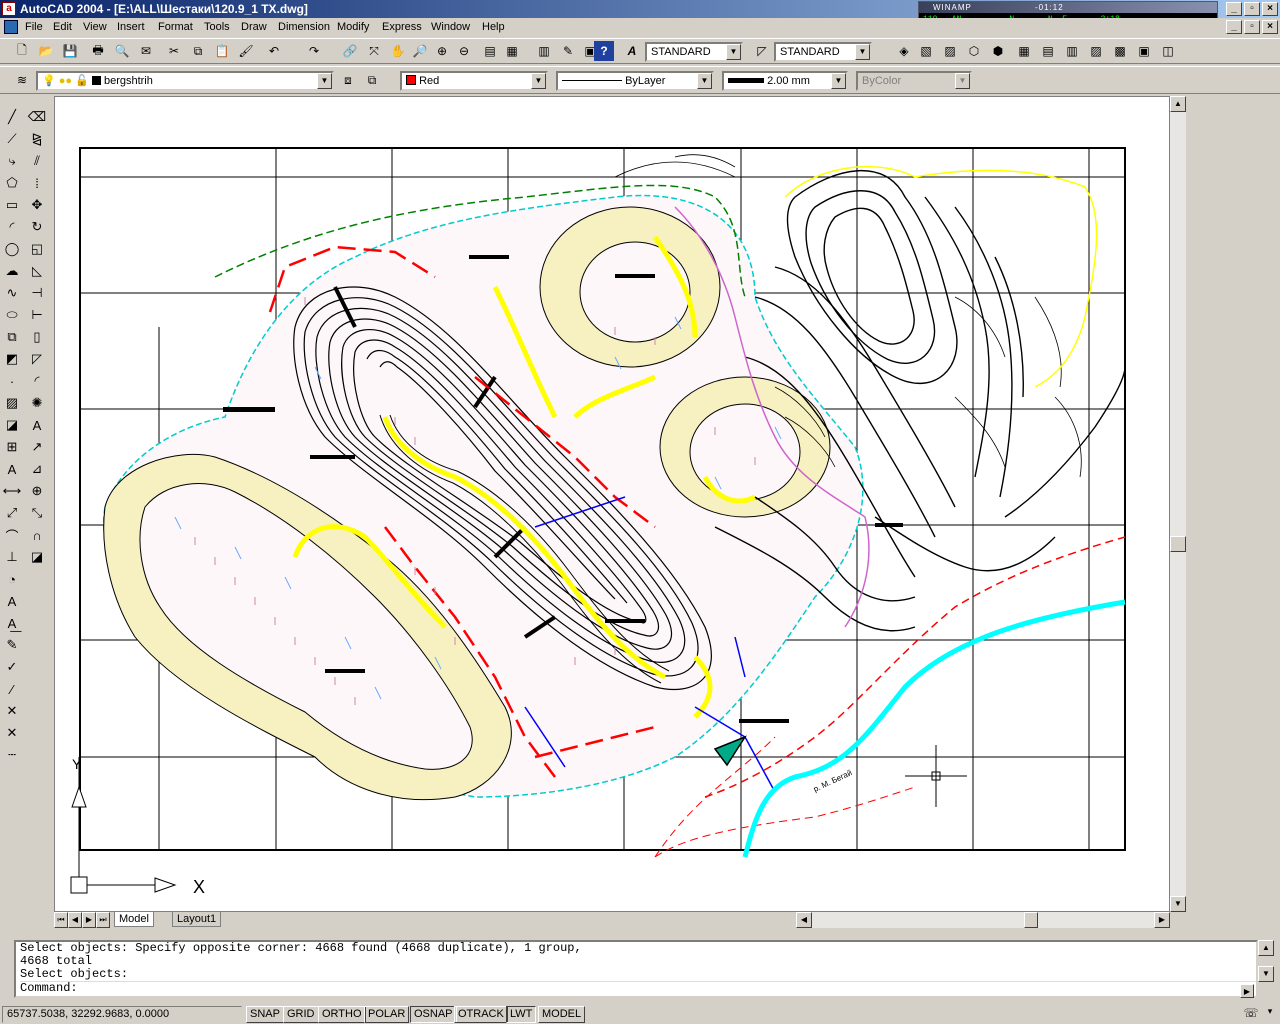  I want to click on dim-aligned-icon: ⤢, so click(12, 513).